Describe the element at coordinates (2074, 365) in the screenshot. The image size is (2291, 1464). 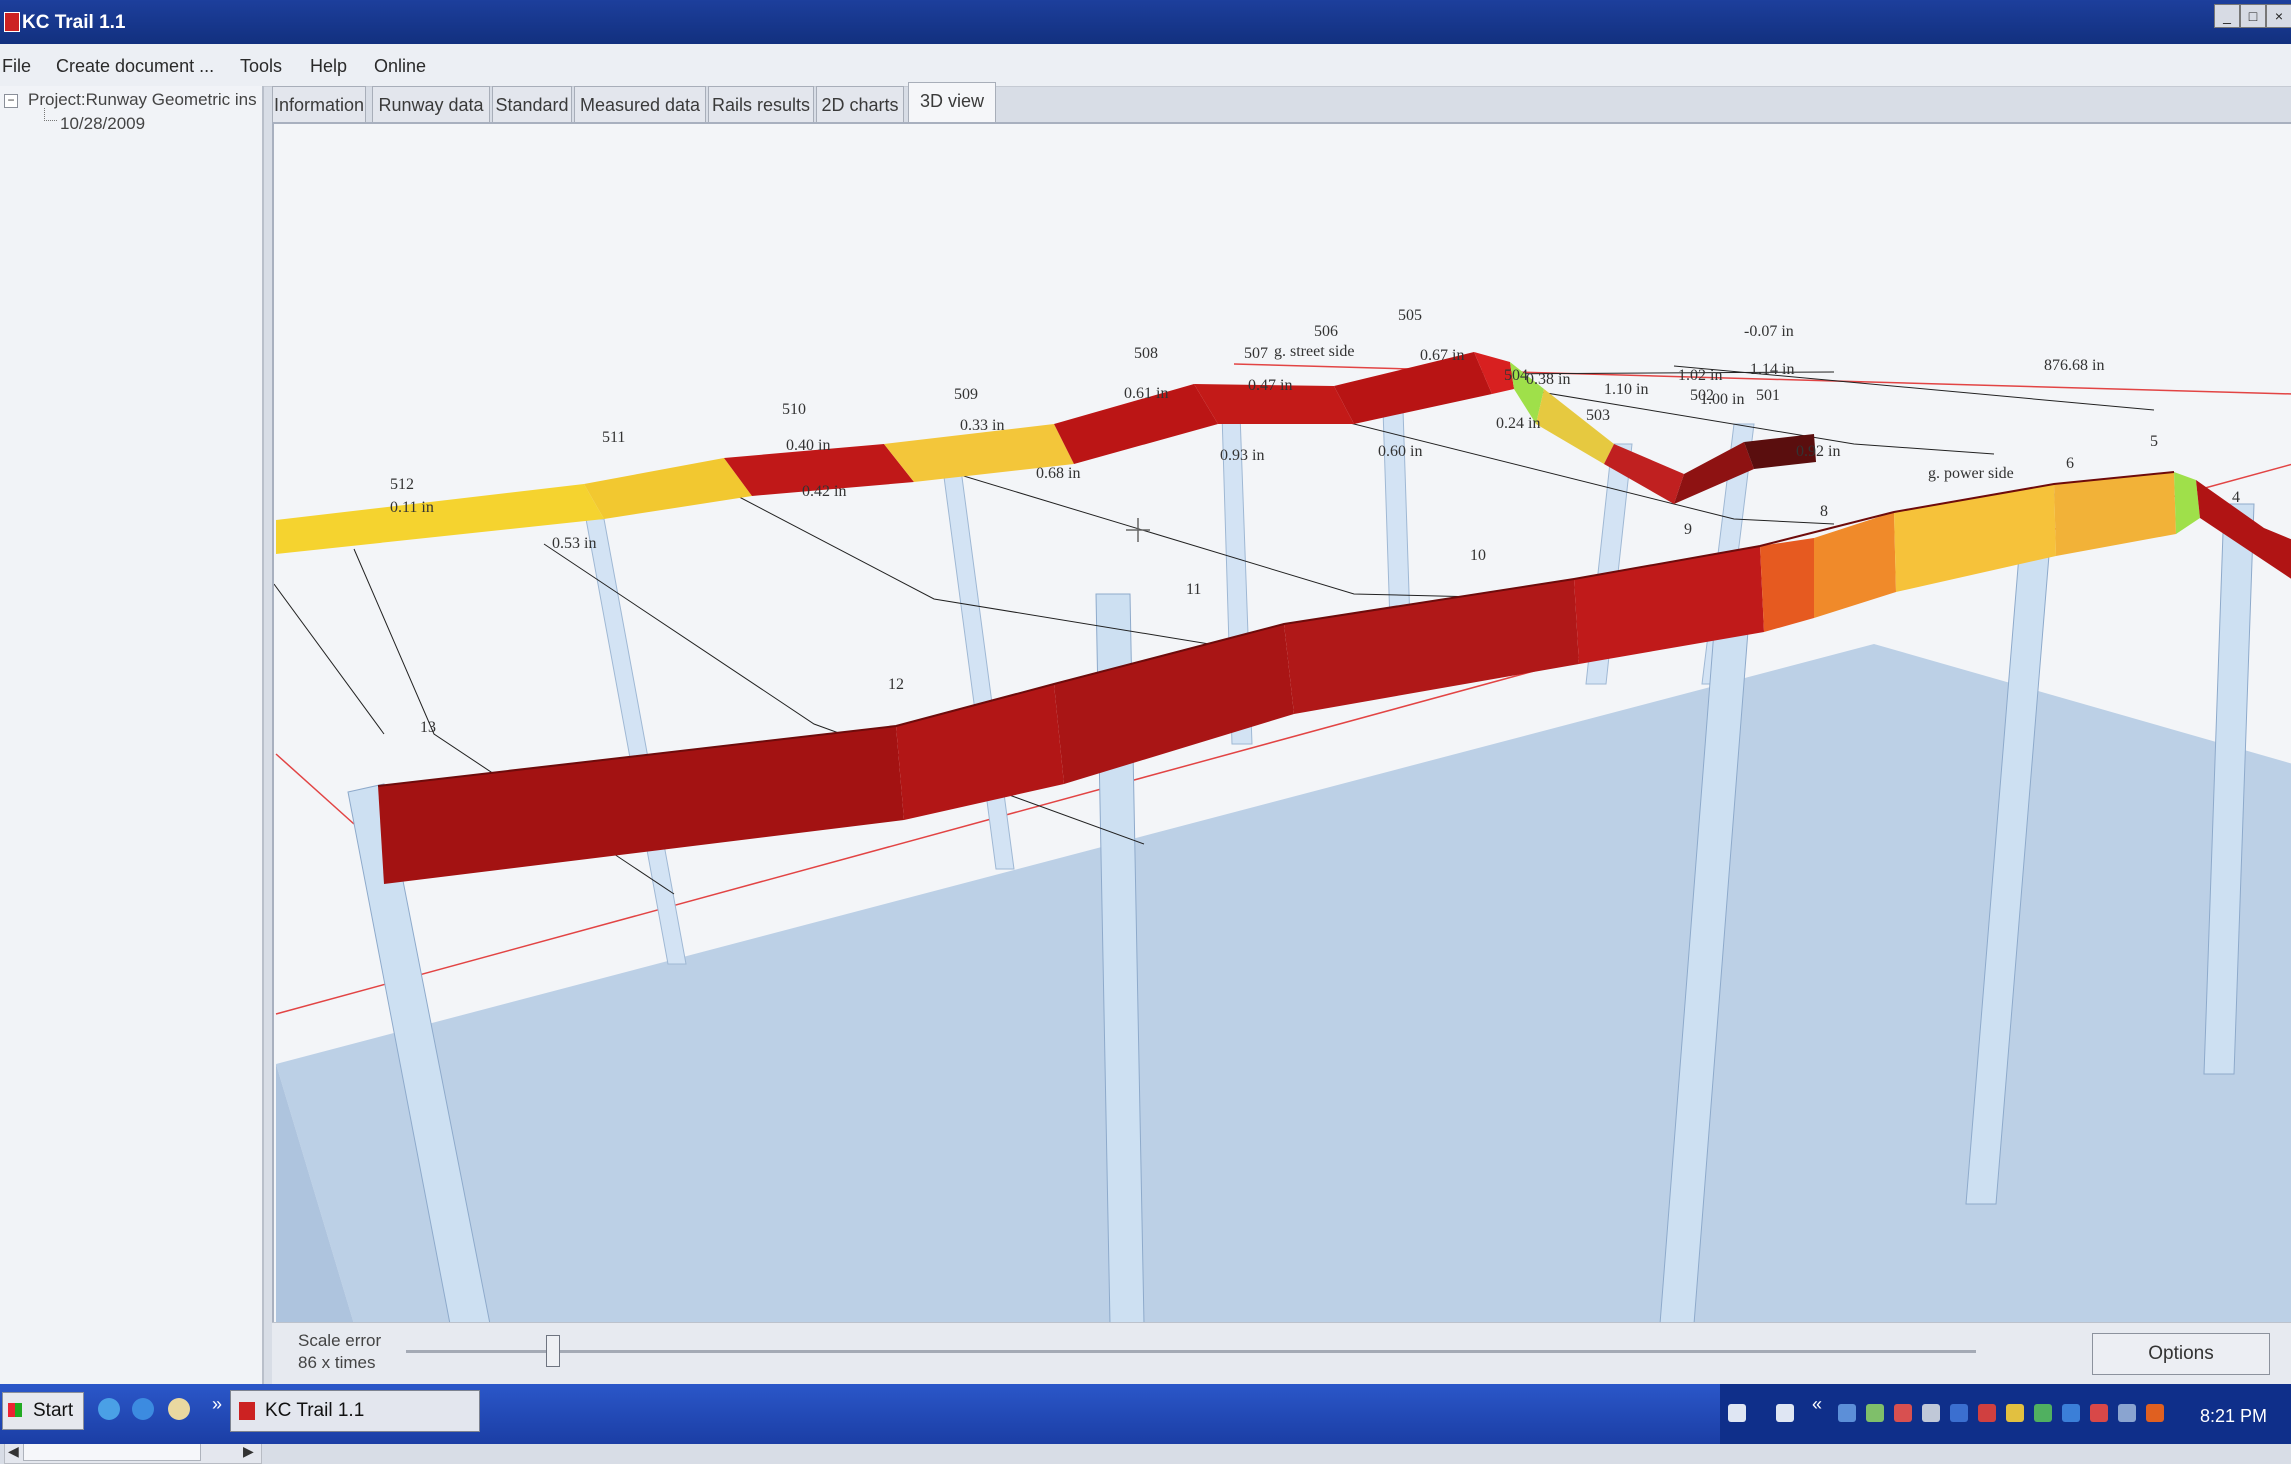
I see `measurement-label: 876.68 in` at that location.